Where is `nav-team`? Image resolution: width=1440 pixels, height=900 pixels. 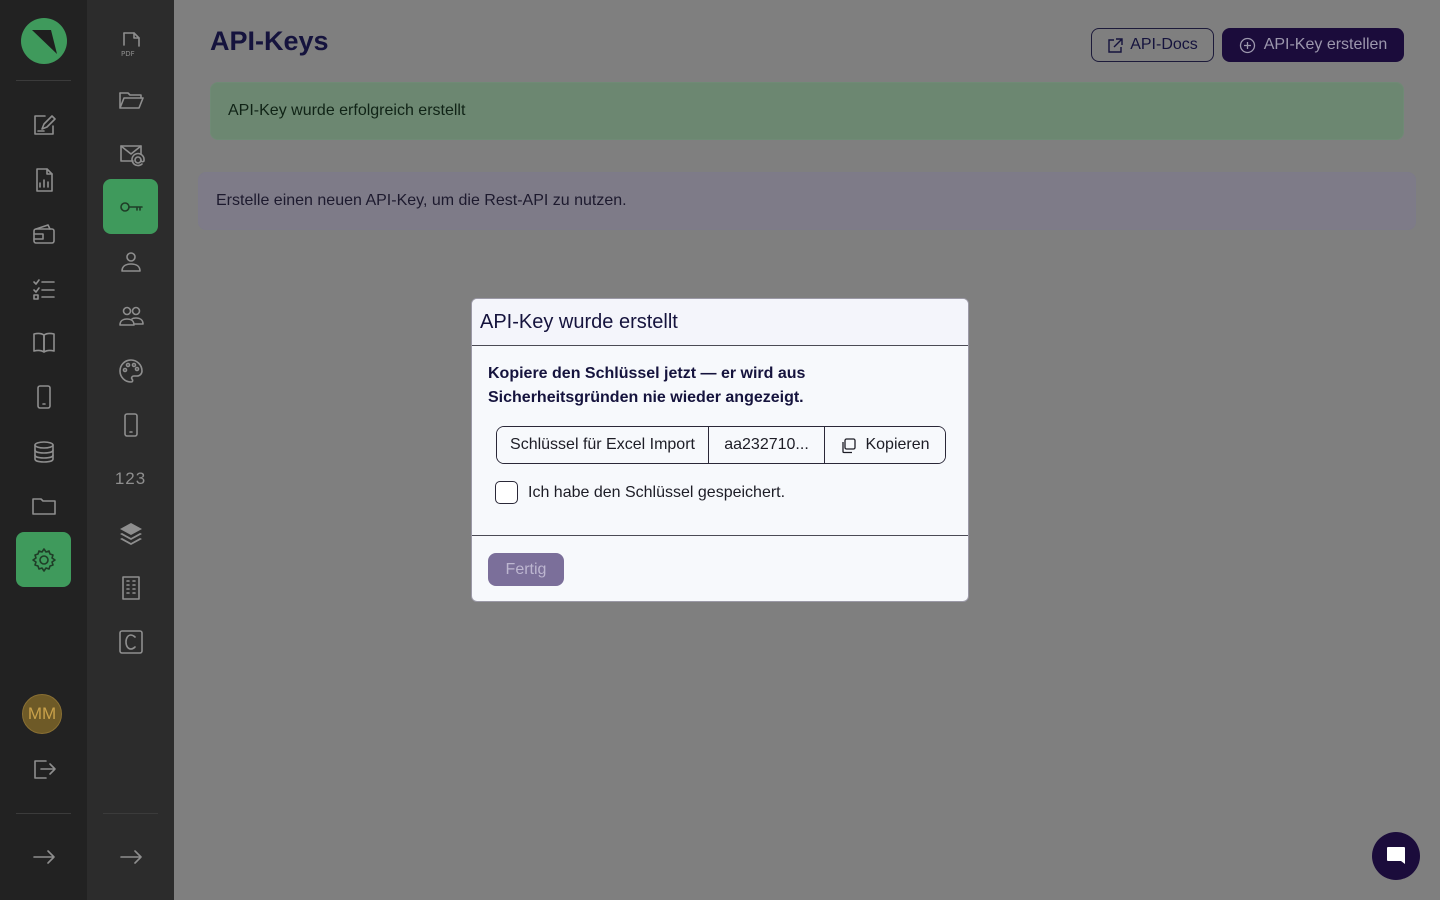 nav-team is located at coordinates (130, 315).